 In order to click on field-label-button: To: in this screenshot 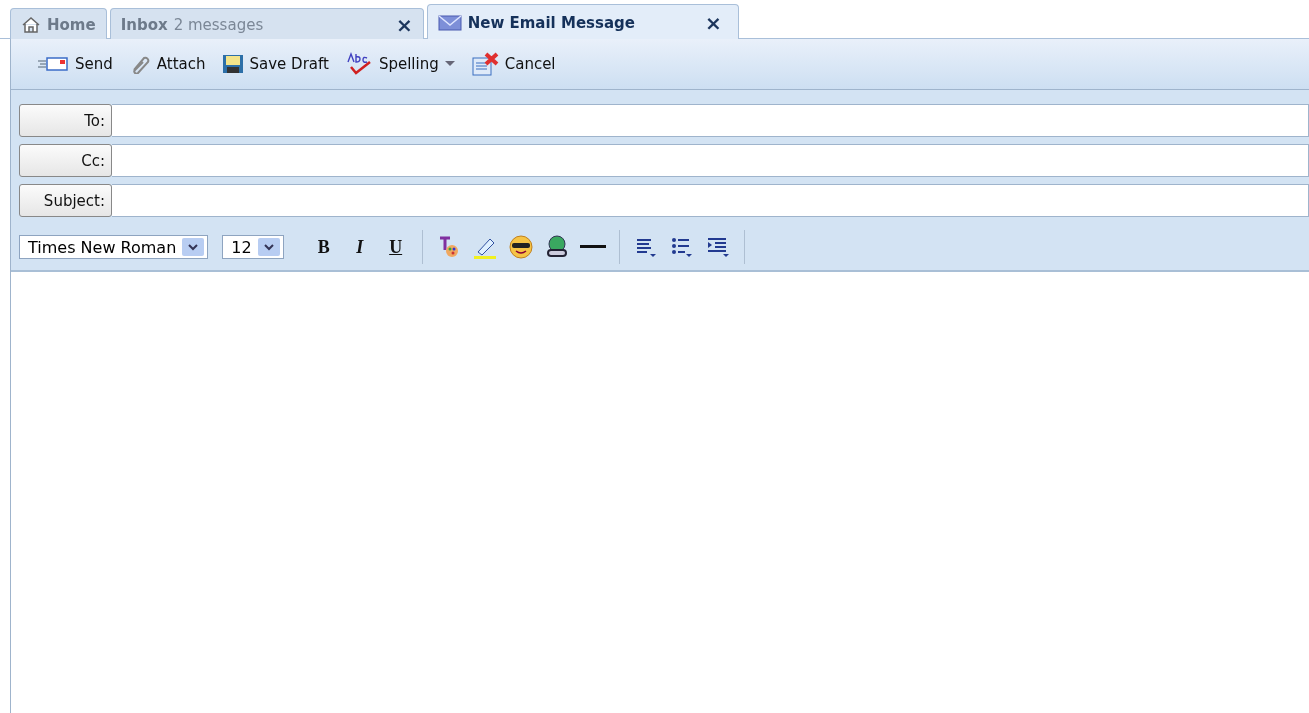, I will do `click(65, 120)`.